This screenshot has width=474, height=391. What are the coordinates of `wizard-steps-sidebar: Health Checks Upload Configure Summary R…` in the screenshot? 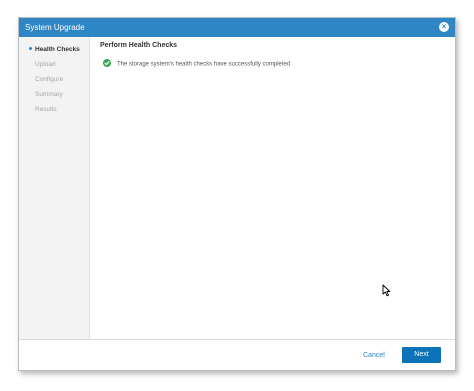 It's located at (54, 188).